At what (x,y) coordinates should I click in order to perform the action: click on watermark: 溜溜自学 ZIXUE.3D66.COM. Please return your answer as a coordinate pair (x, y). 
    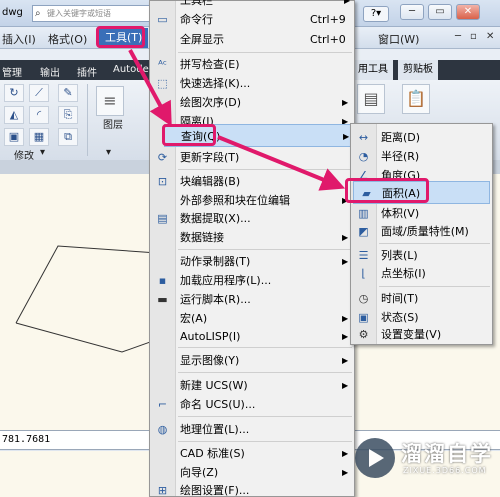
    Looking at the image, I should click on (425, 459).